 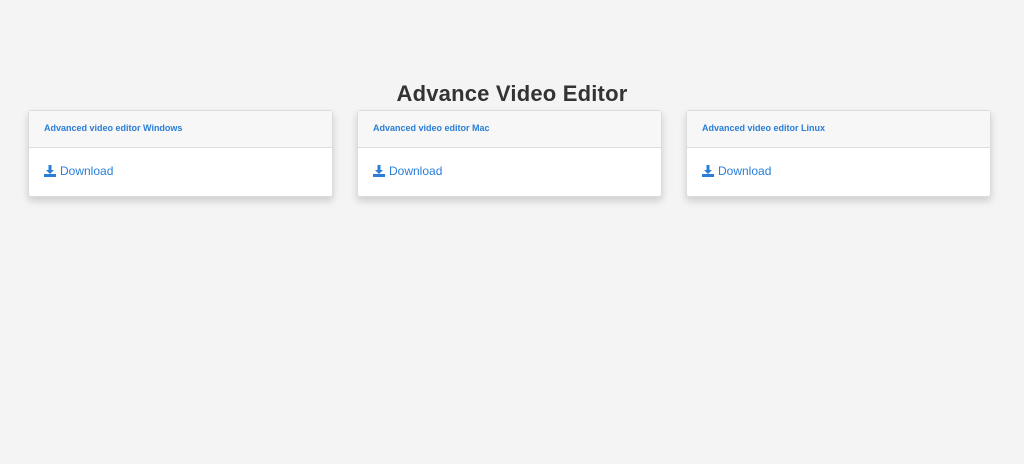 I want to click on card-linux: Advanced video editor Linux Download, so click(x=838, y=153).